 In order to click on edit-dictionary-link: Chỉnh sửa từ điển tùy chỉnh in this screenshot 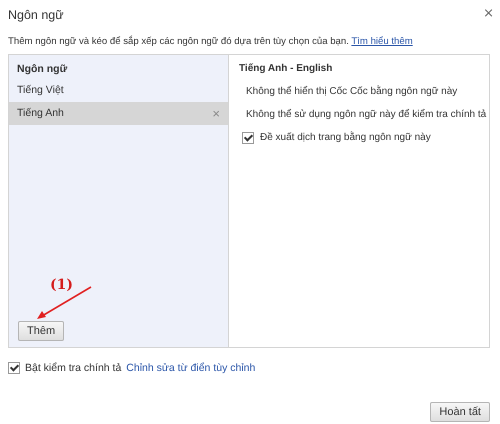, I will do `click(191, 368)`.